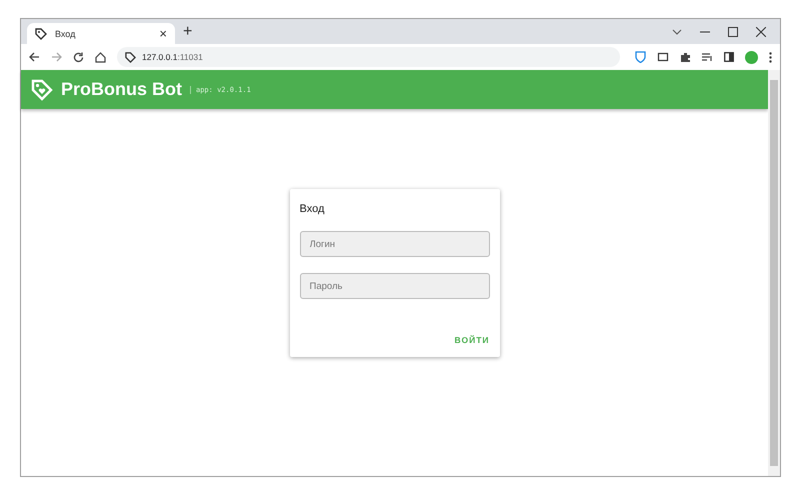 The image size is (800, 496). What do you see at coordinates (705, 31) in the screenshot?
I see `minimize-icon` at bounding box center [705, 31].